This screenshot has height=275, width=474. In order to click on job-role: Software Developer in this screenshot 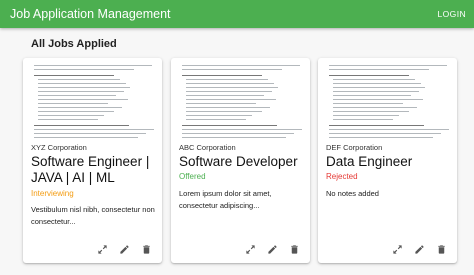, I will do `click(238, 161)`.